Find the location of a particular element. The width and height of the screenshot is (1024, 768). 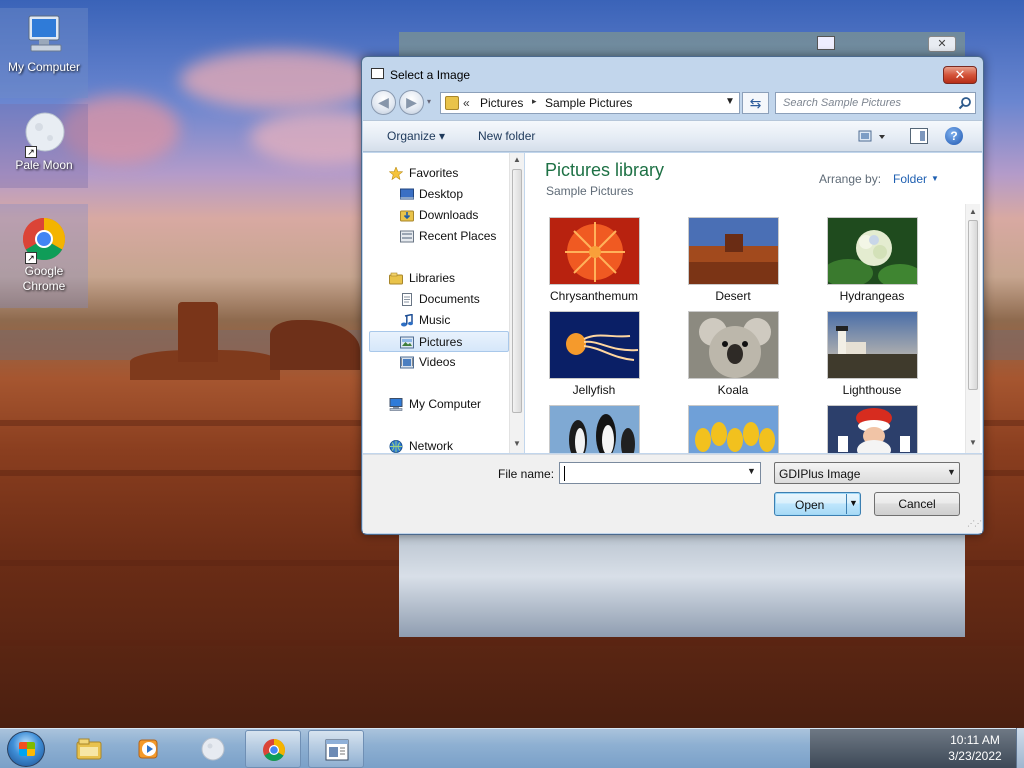

resize-grip-icon: ⋰⋰ is located at coordinates (974, 525).